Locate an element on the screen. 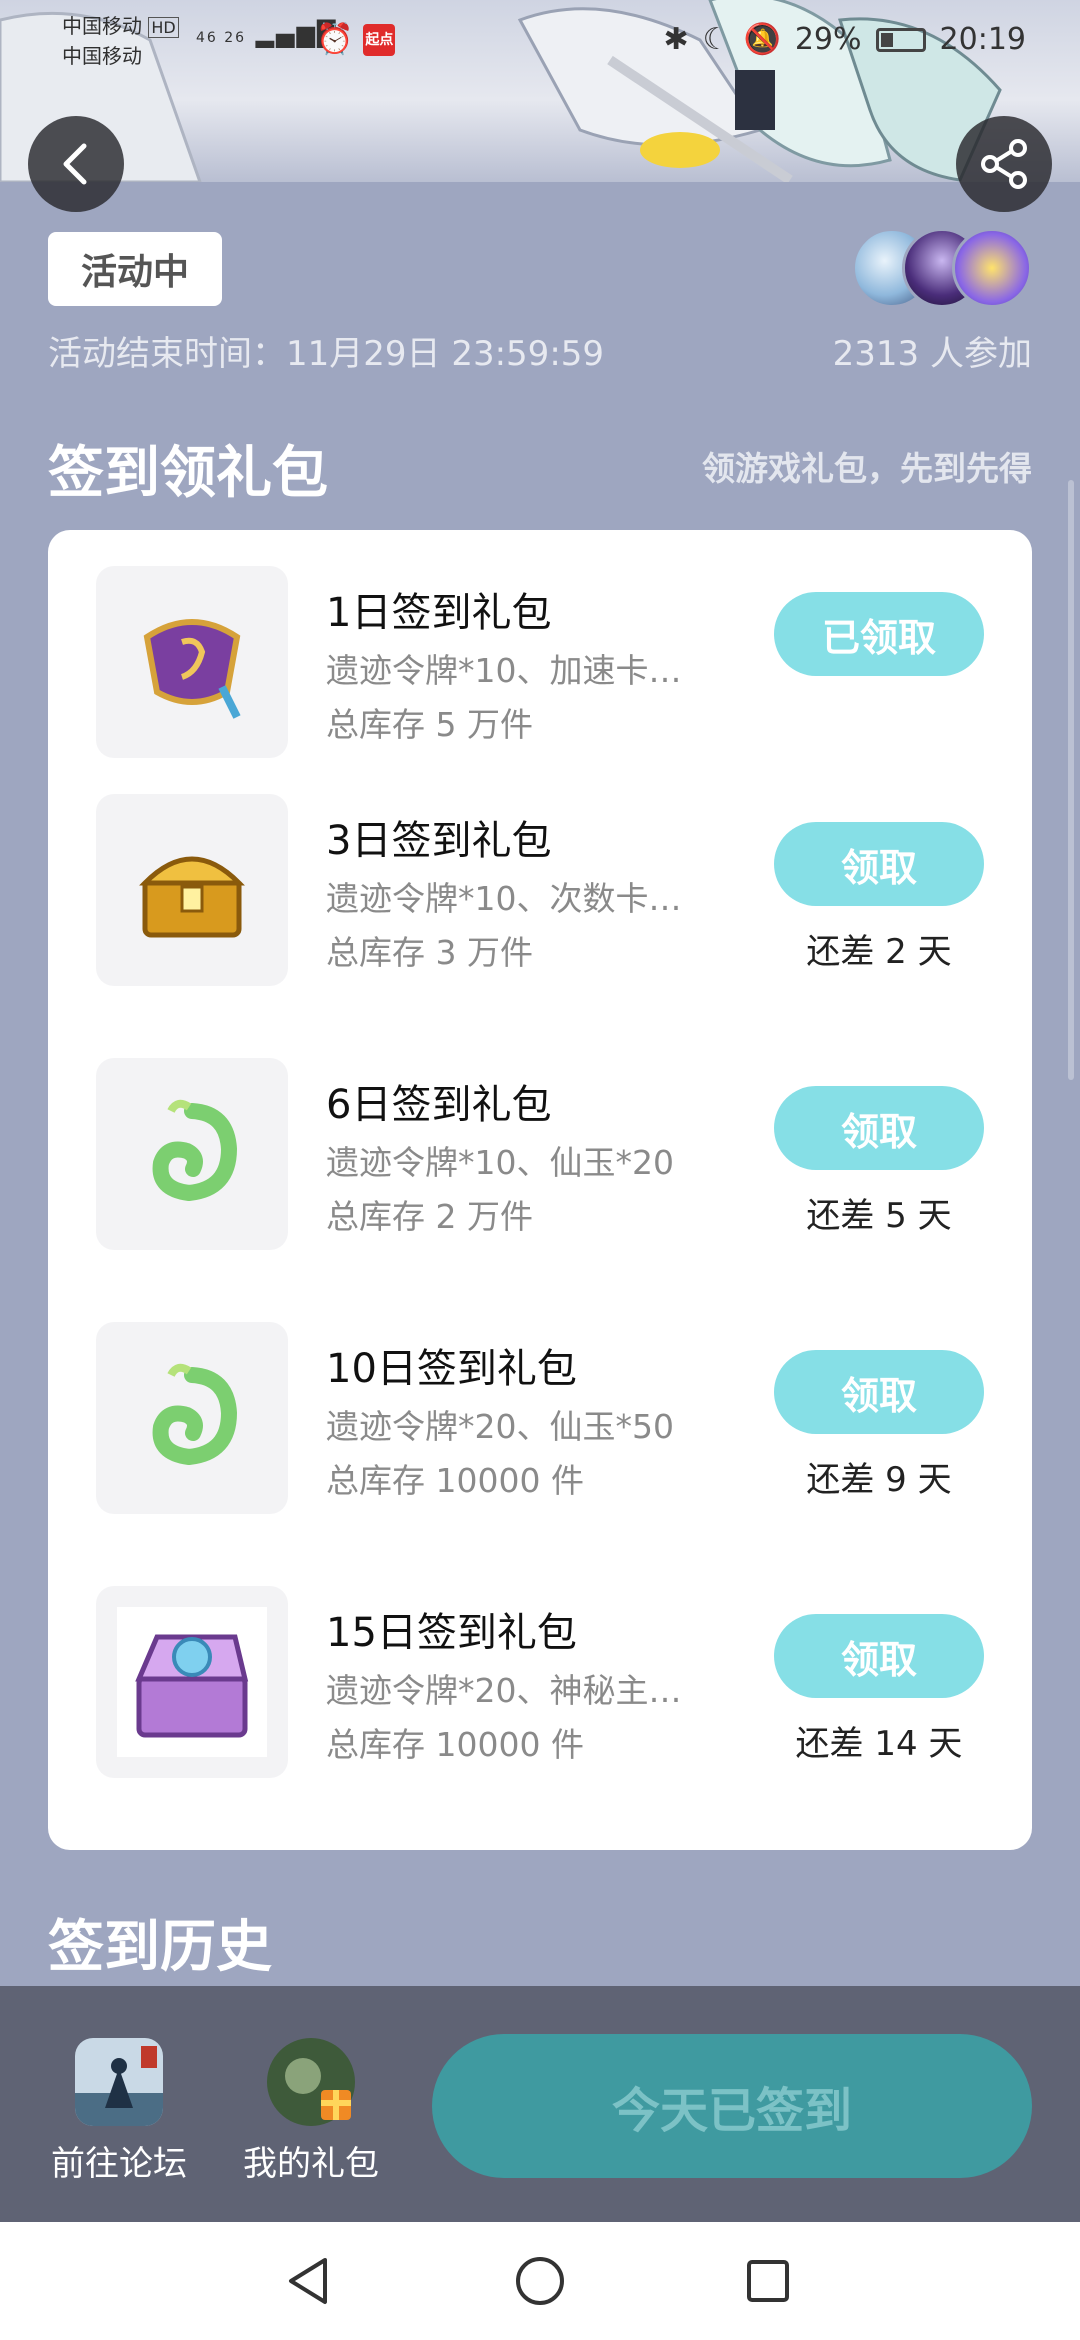 Image resolution: width=1080 pixels, height=2340 pixels. carrier-info: 中国移动 HD 中国移动 is located at coordinates (120, 41).